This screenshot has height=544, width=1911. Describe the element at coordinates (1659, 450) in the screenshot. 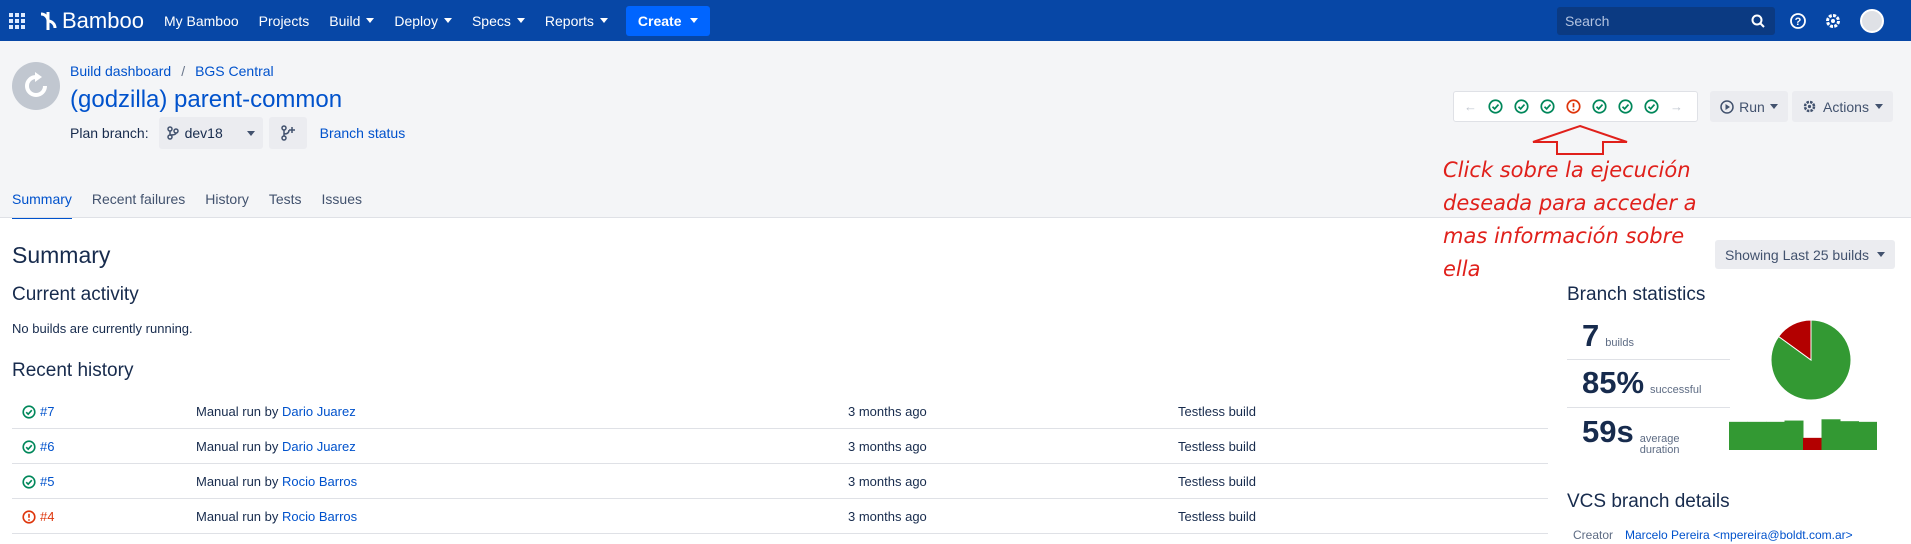

I see `duration-label-2: duration` at that location.